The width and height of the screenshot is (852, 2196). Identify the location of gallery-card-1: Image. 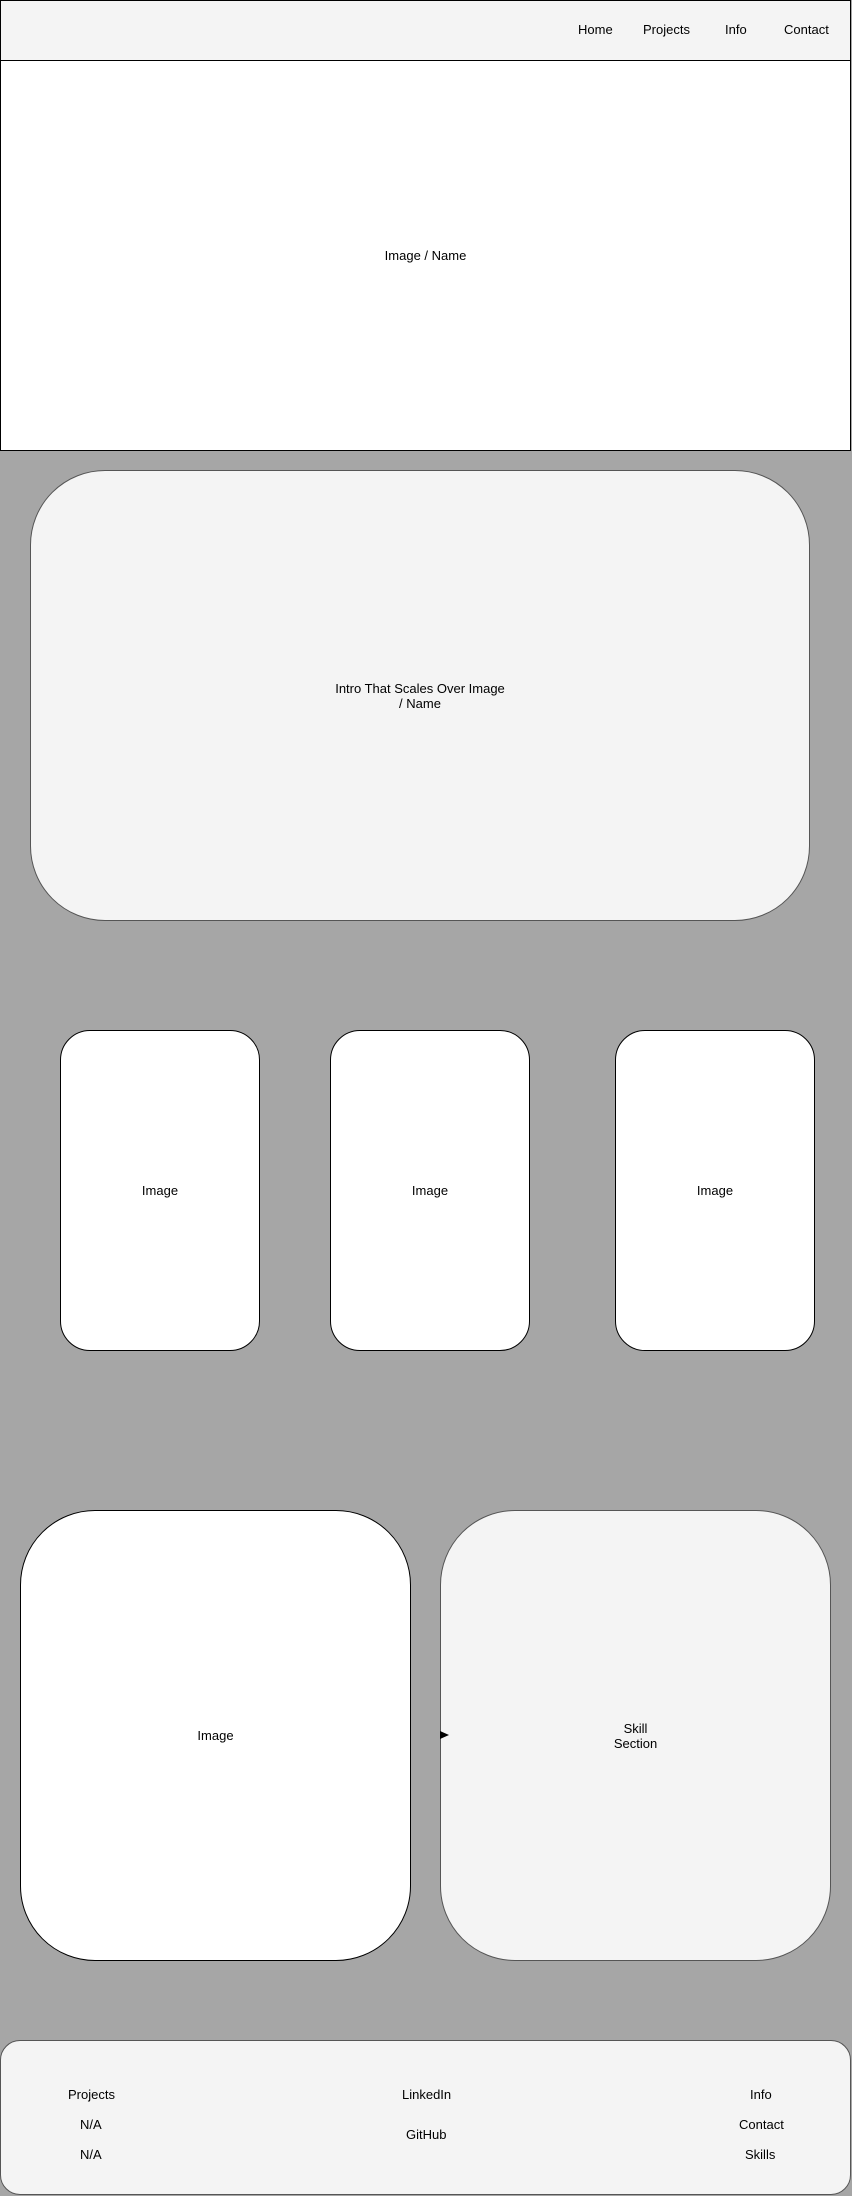
(160, 1190).